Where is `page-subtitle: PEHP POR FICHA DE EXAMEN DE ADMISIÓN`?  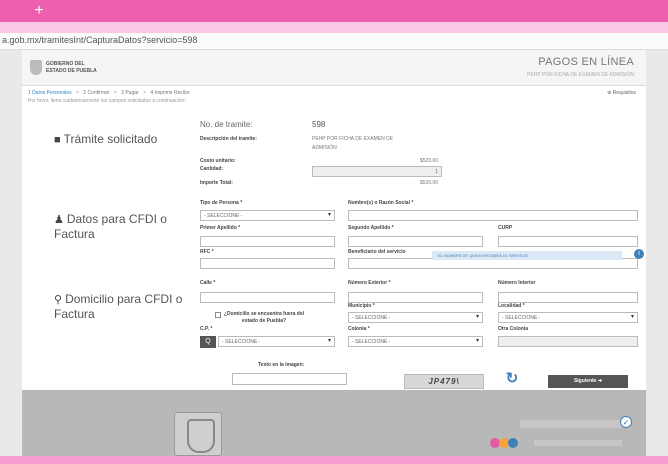
page-subtitle: PEHP POR FICHA DE EXAMEN DE ADMISIÓN is located at coordinates (580, 75).